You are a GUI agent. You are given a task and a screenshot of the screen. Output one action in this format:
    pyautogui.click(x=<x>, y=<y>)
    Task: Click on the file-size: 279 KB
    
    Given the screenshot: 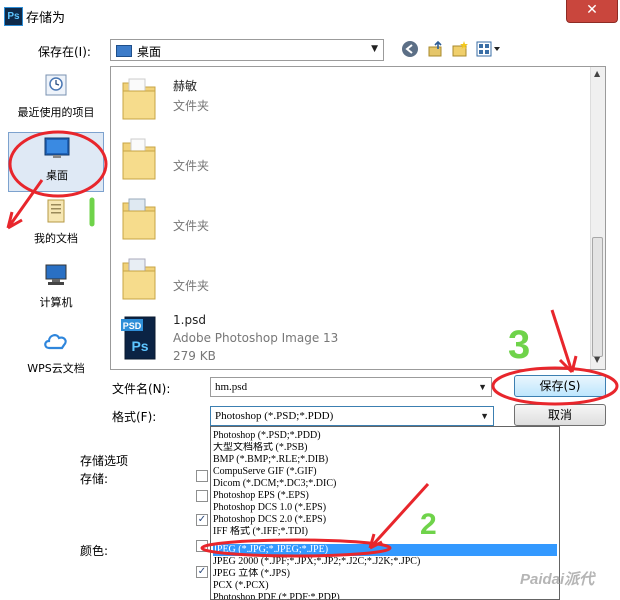 What is the action you would take?
    pyautogui.click(x=194, y=356)
    